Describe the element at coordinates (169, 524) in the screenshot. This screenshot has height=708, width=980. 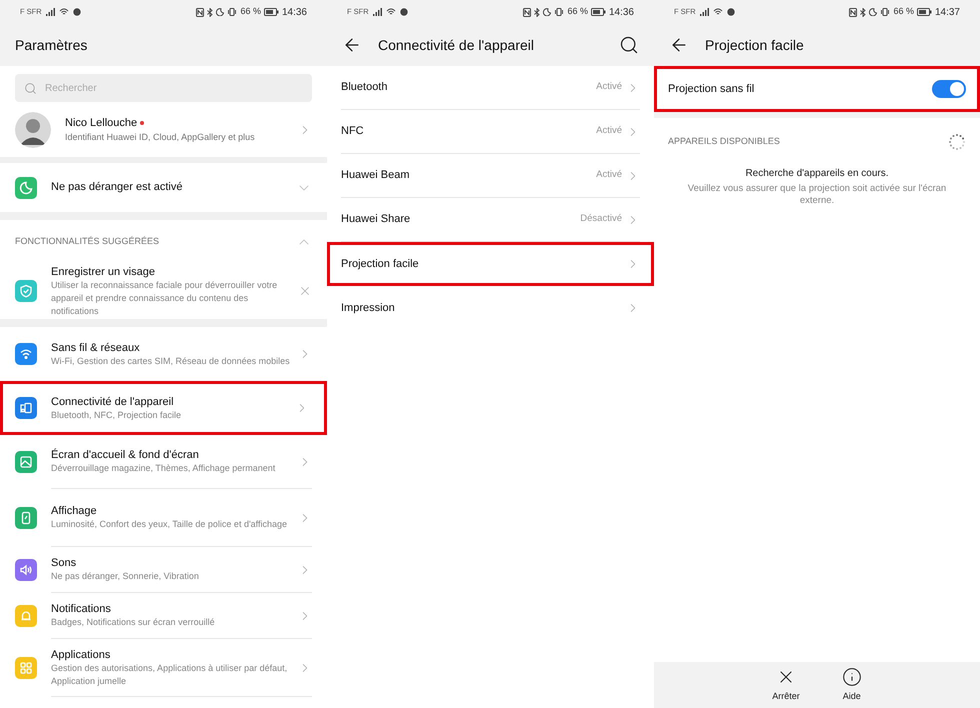
I see `settings-subtitle: Luminosité, Confort des yeux, Taille de police et d'affichage` at that location.